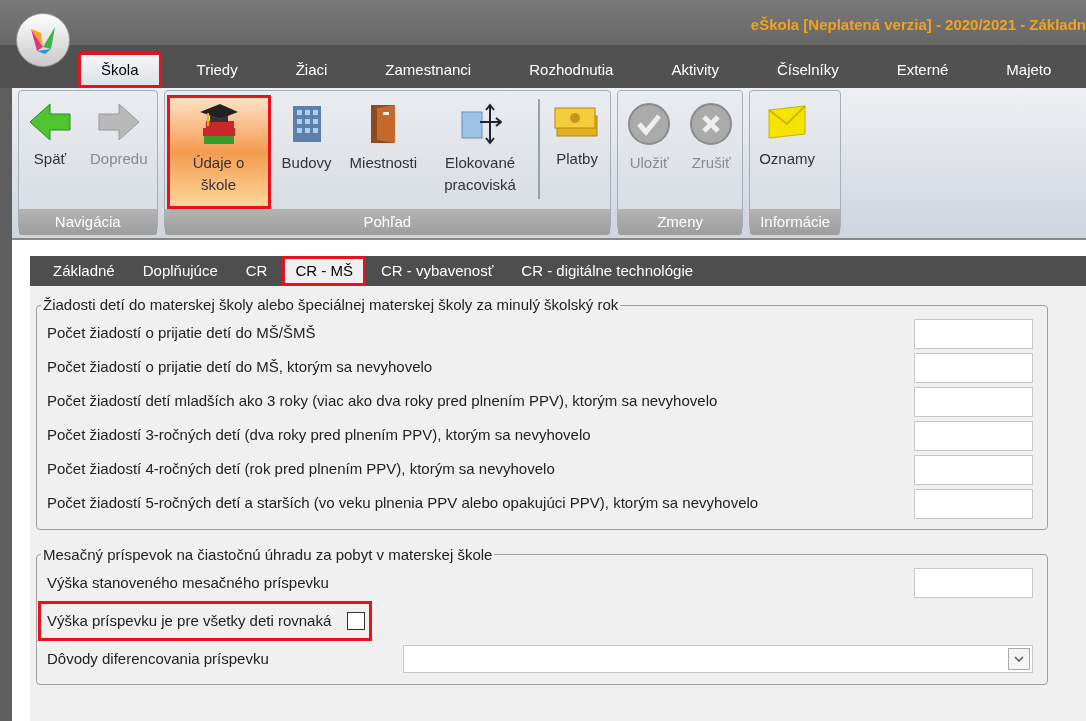  I want to click on field-label: Počet žiadostí o prijatie detí do MŠ/ŠMŠ, so click(181, 333).